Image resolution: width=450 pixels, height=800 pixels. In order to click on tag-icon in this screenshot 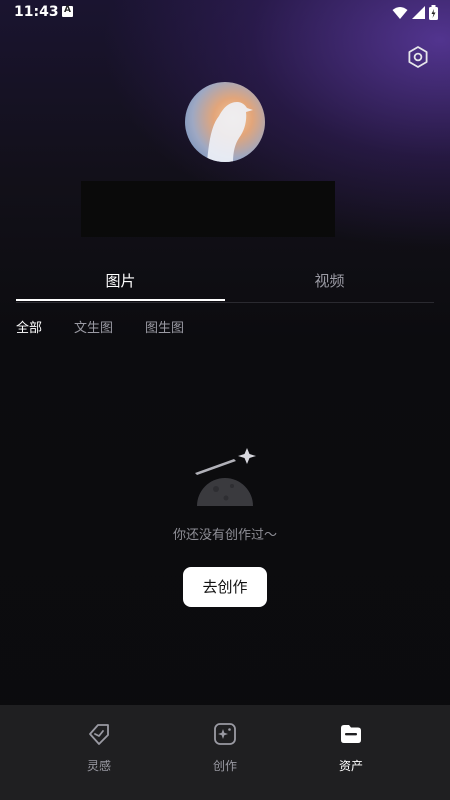, I will do `click(99, 734)`.